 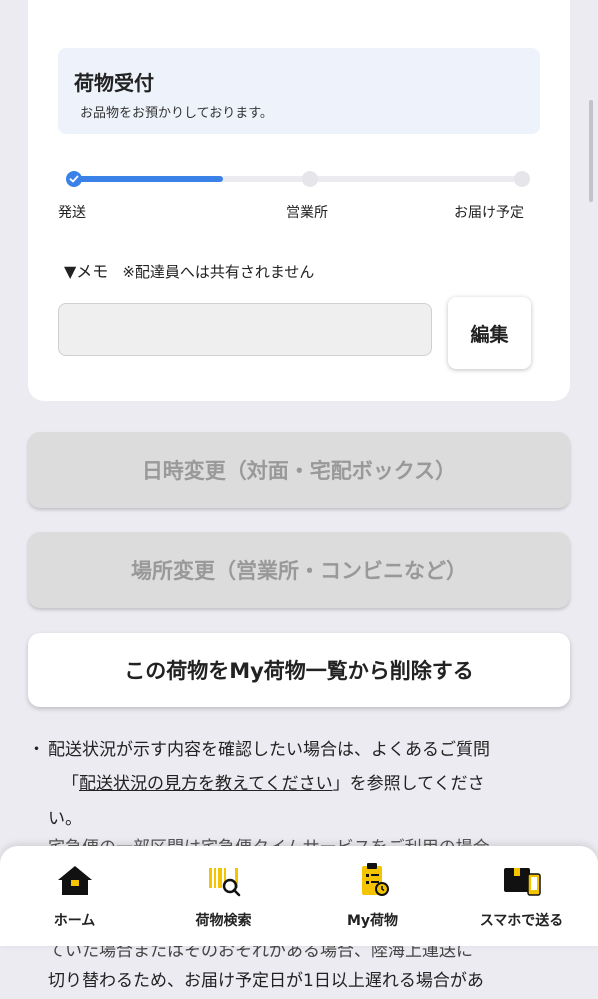 I want to click on edit-memo-button: 編集, so click(x=489, y=333).